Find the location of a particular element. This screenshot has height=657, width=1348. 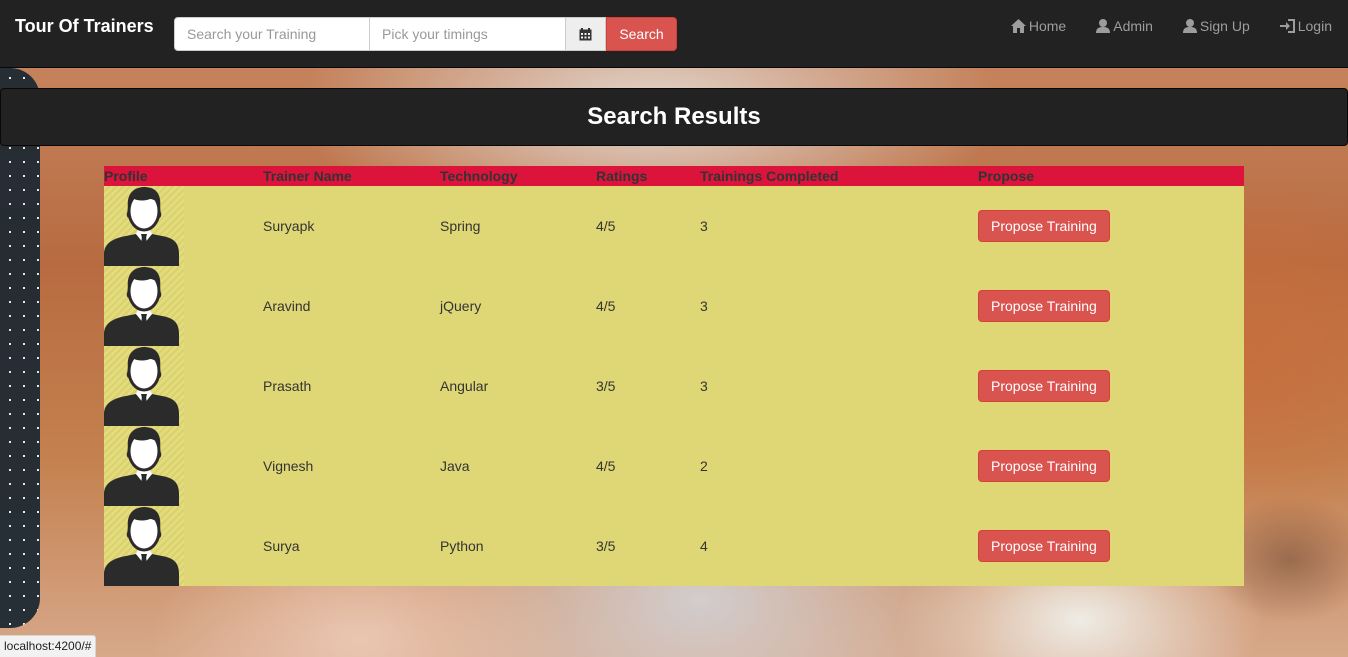

calendar-button is located at coordinates (586, 34).